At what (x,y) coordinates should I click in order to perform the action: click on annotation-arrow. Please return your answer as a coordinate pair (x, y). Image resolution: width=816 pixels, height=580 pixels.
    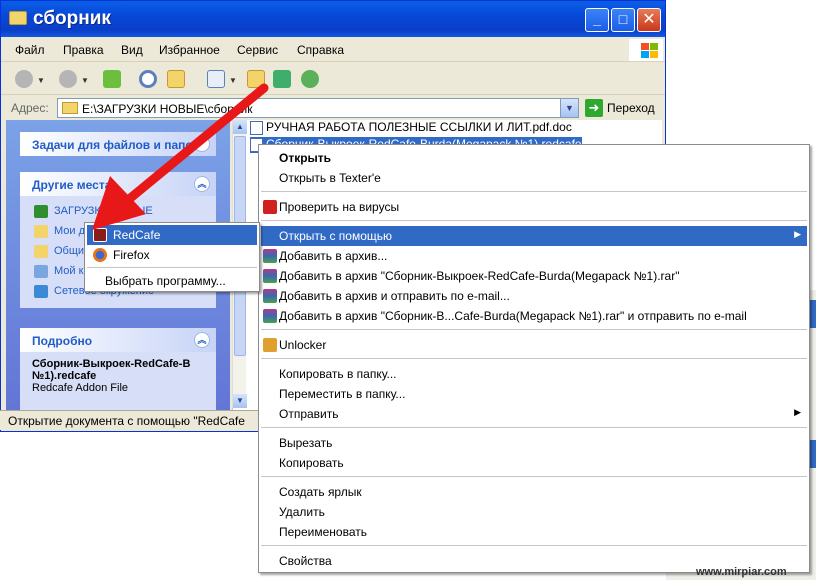
    Looking at the image, I should click on (180, 156).